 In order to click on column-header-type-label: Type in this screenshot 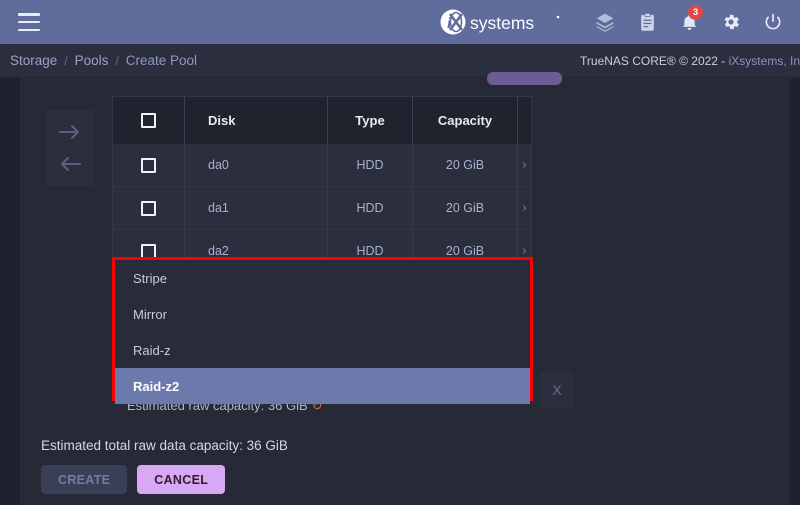, I will do `click(370, 120)`.